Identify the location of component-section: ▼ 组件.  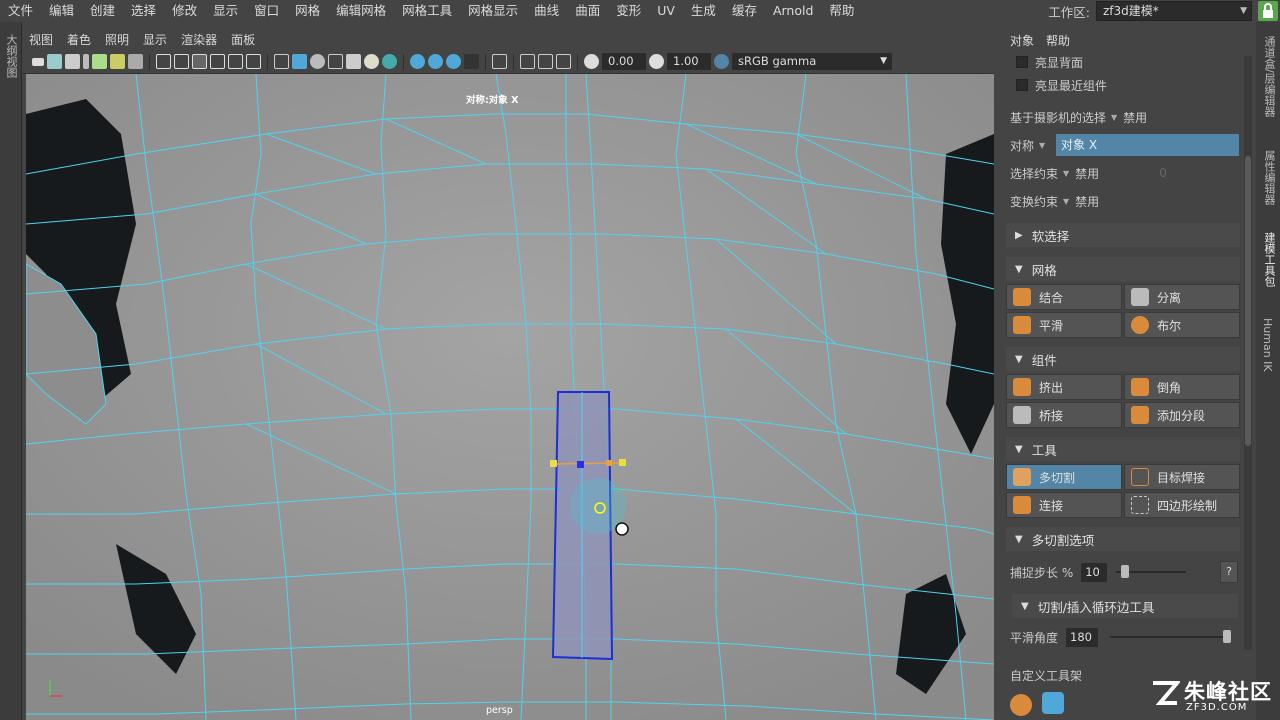
(1123, 359).